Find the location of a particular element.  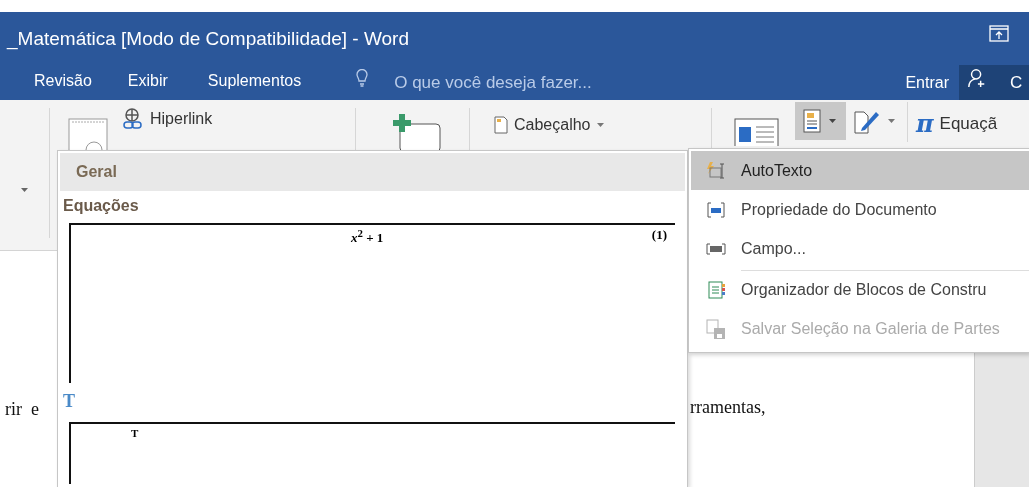

ribbon-tab: Suplementos is located at coordinates (254, 82).